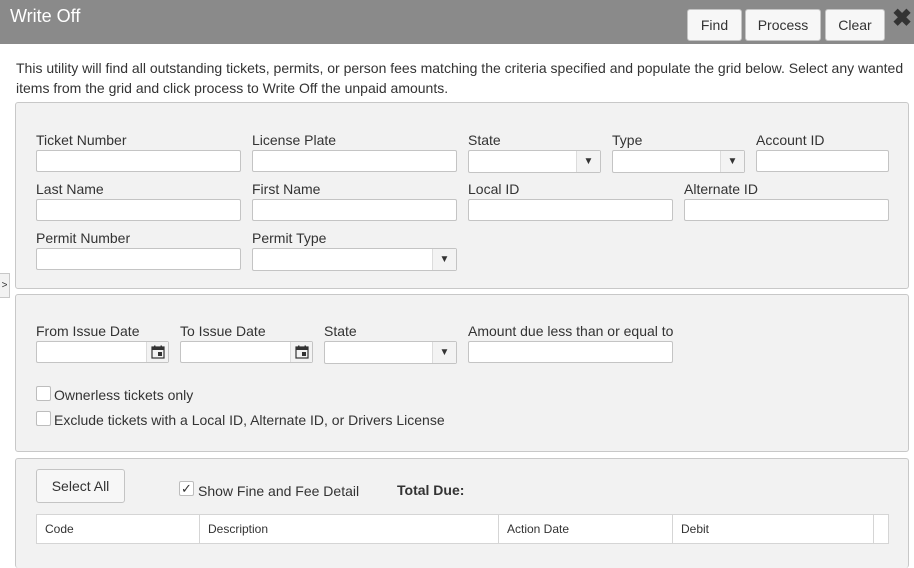 Image resolution: width=914 pixels, height=568 pixels. What do you see at coordinates (586, 529) in the screenshot?
I see `column-action-date: Action Date` at bounding box center [586, 529].